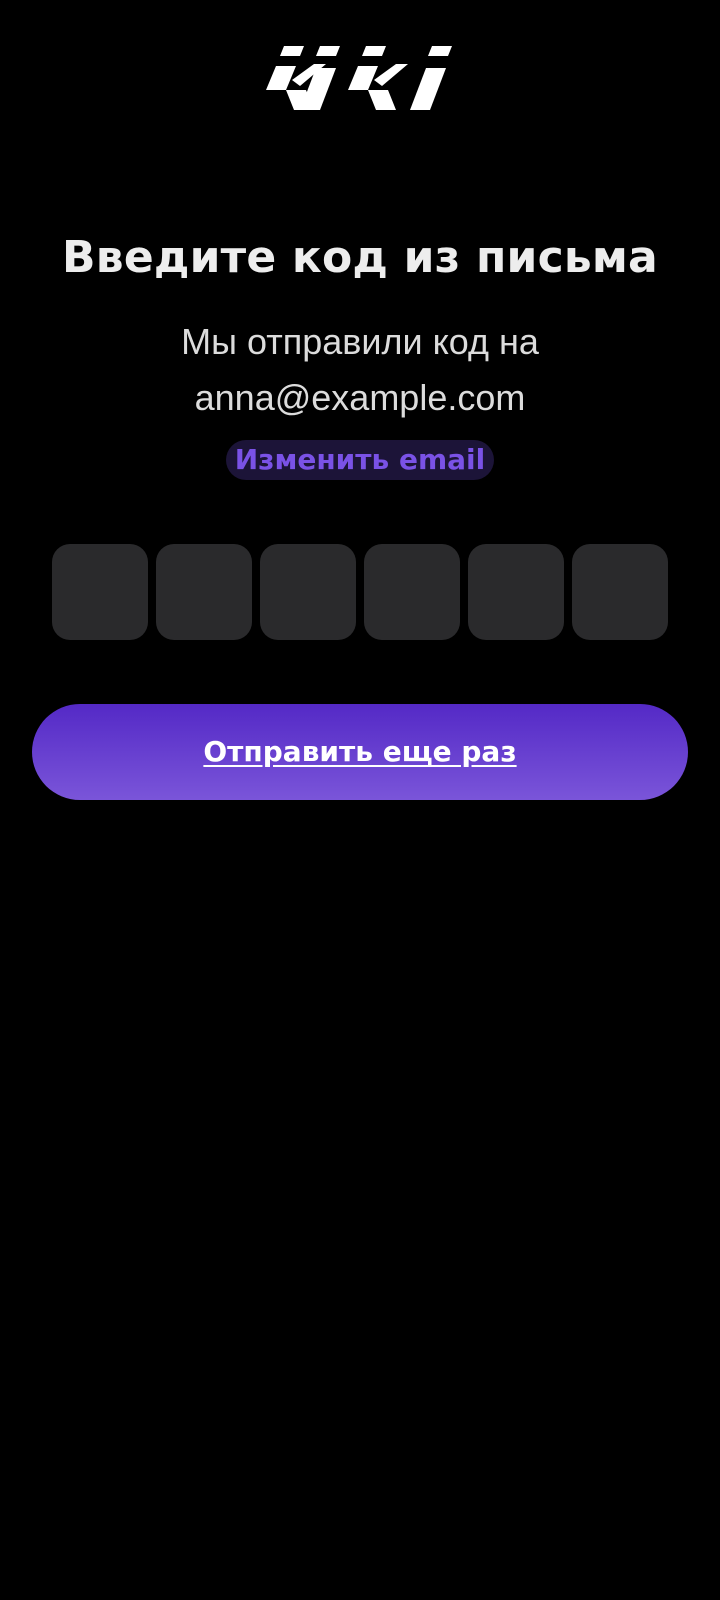 Image resolution: width=720 pixels, height=1600 pixels. Describe the element at coordinates (360, 397) in the screenshot. I see `email-address: anna@example.com` at that location.